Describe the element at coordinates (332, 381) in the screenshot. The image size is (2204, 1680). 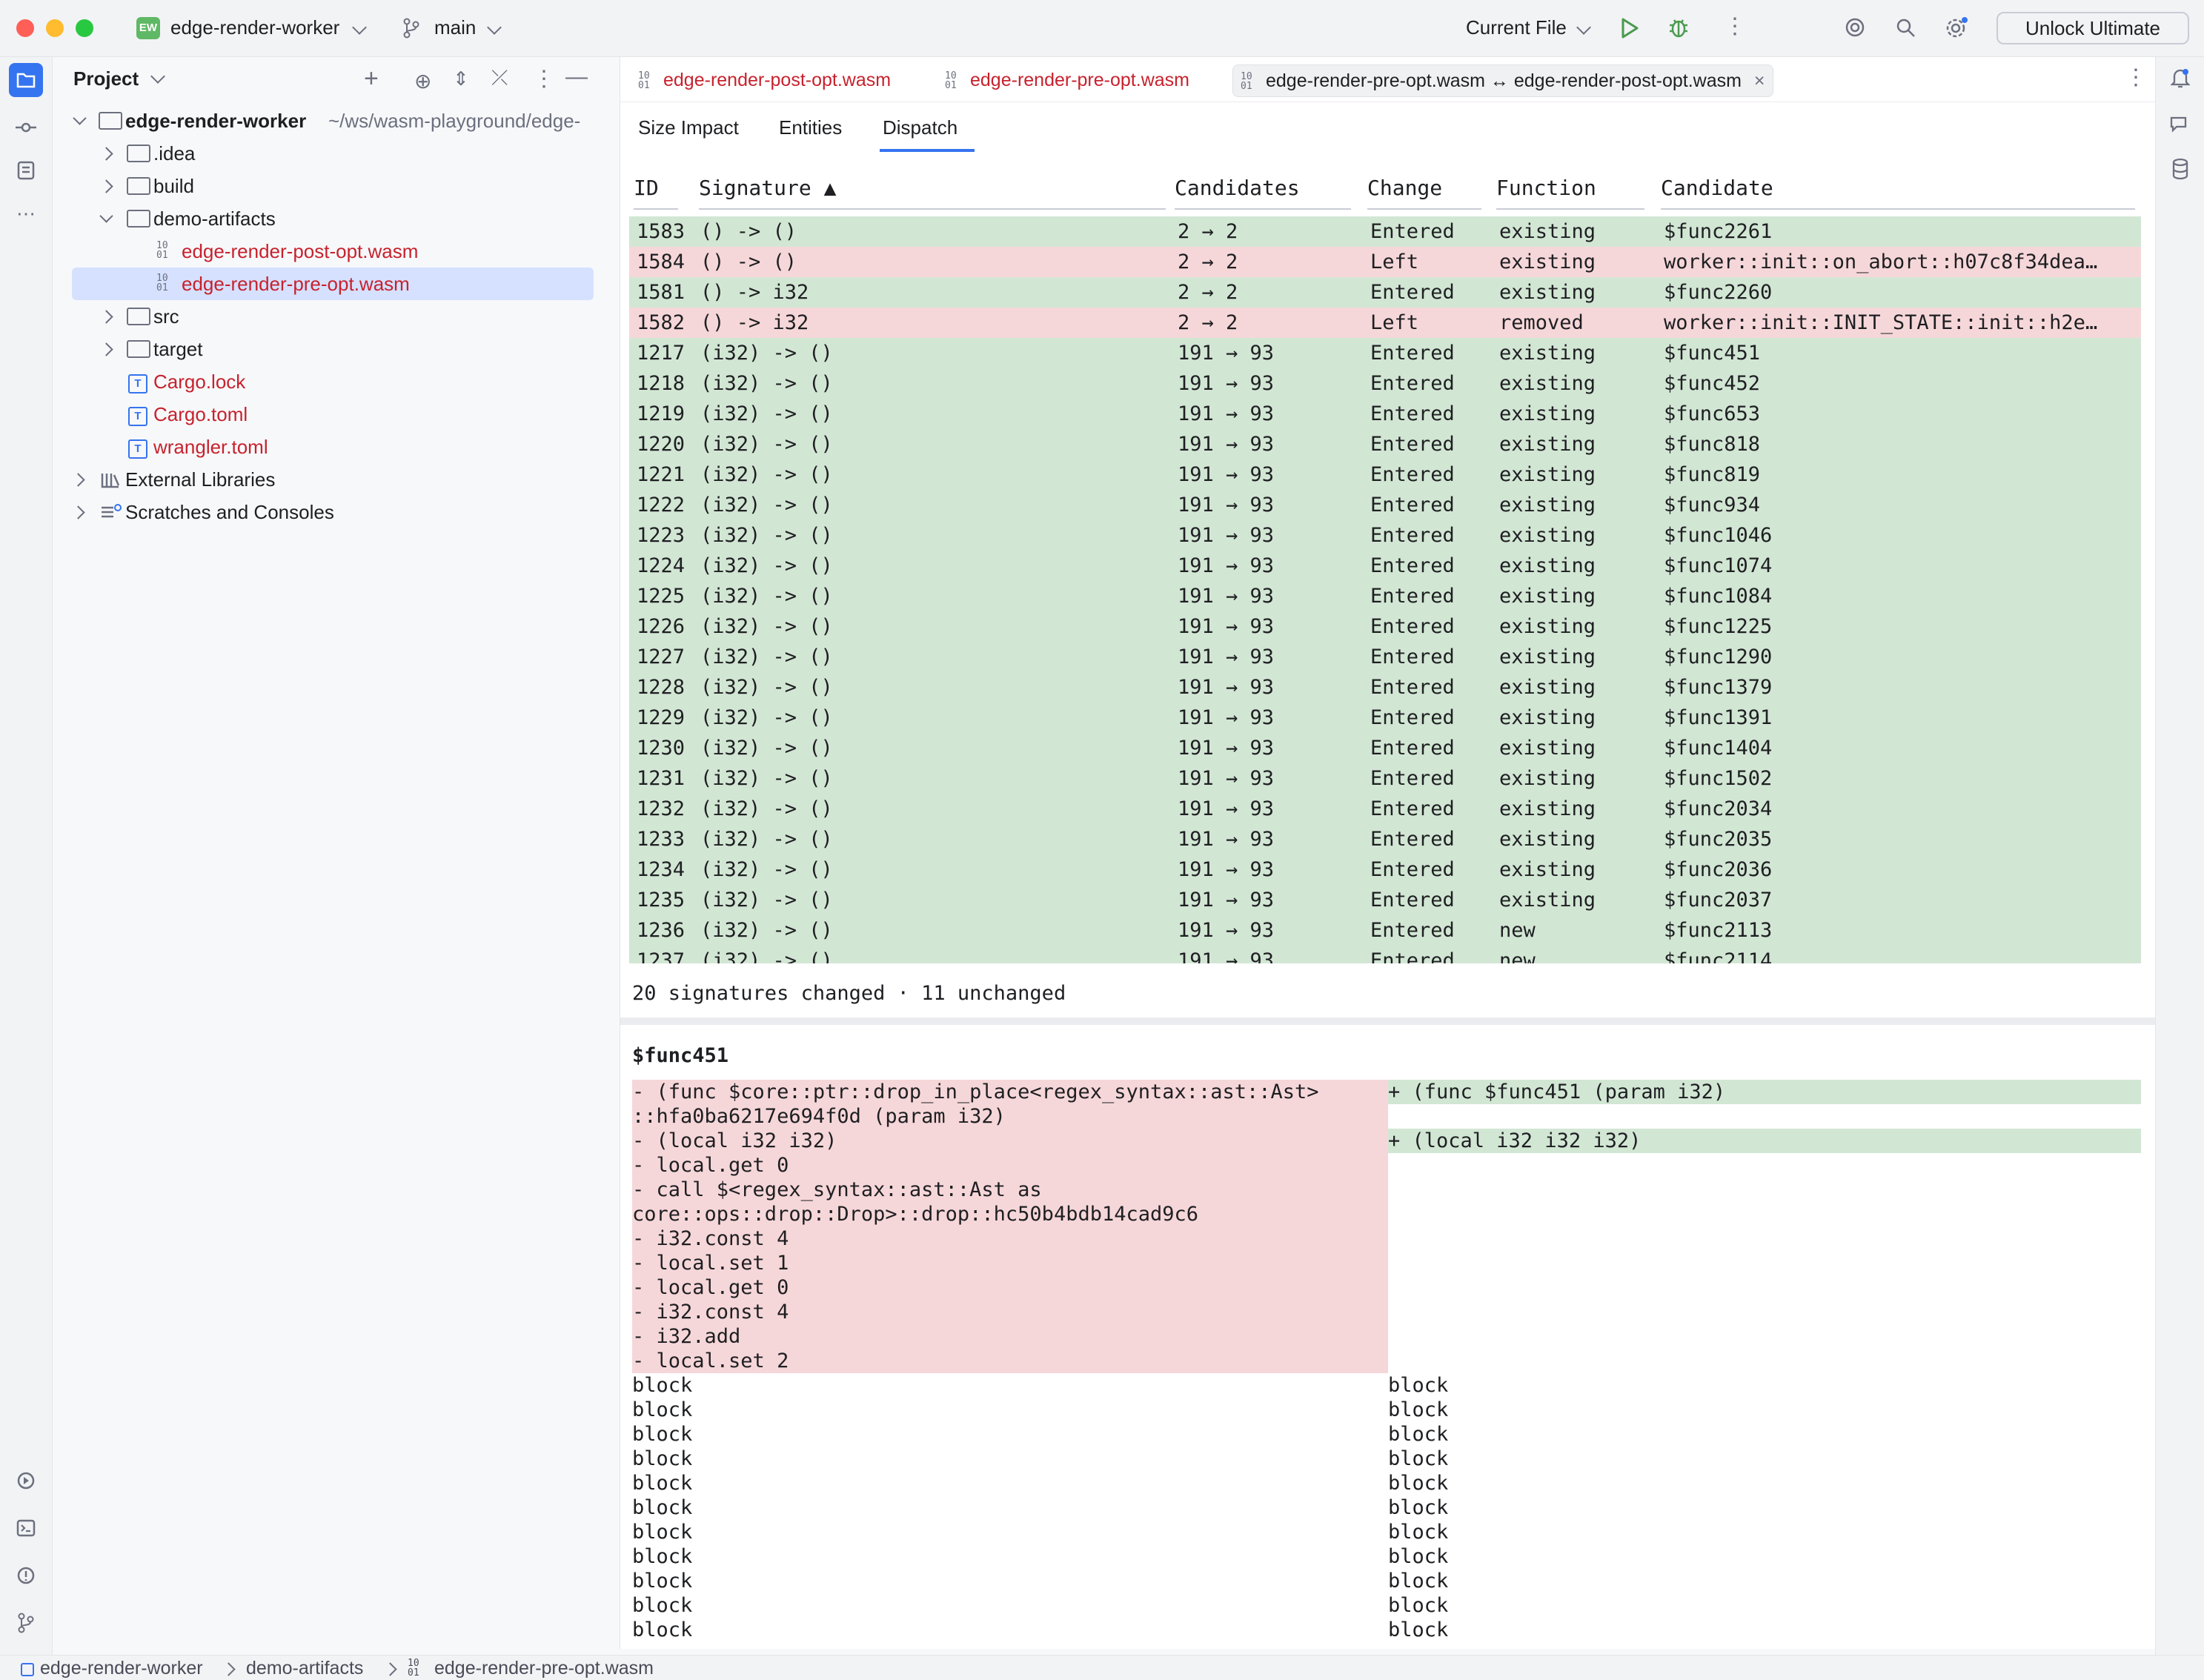
I see `tree-item-cargo-lock: T Cargo.lock` at that location.